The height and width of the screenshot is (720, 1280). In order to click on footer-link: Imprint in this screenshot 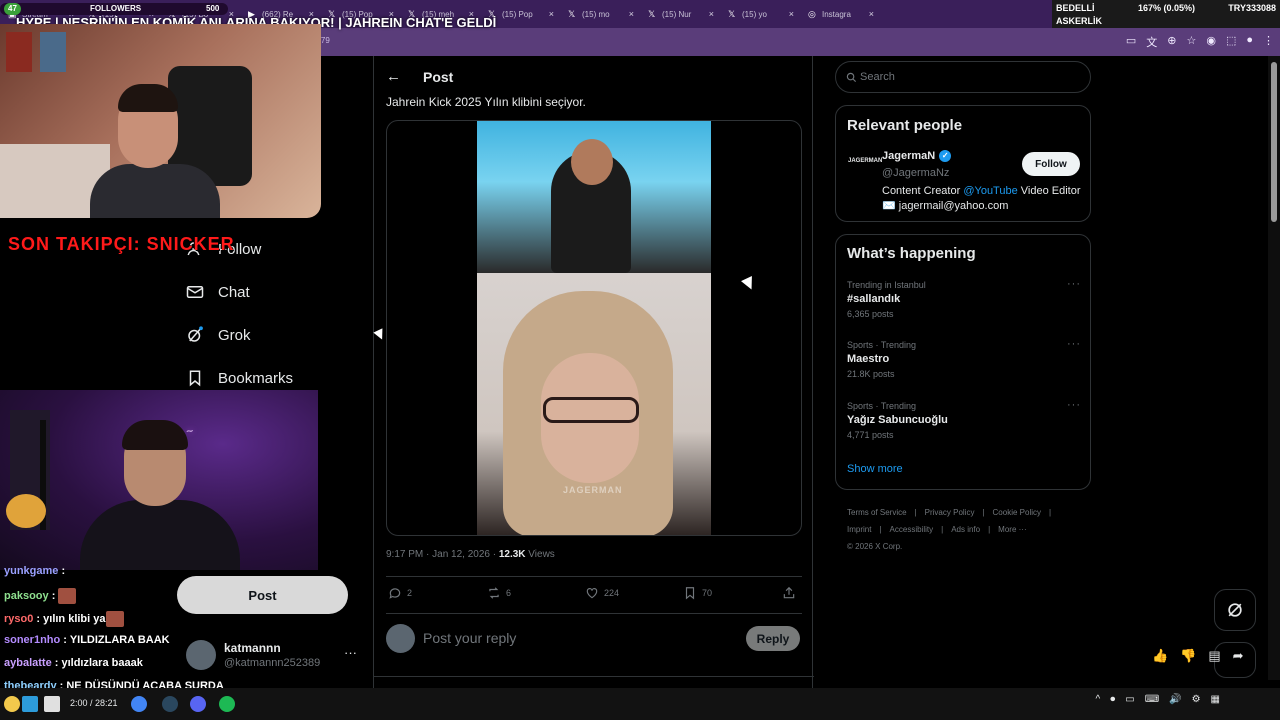, I will do `click(859, 529)`.